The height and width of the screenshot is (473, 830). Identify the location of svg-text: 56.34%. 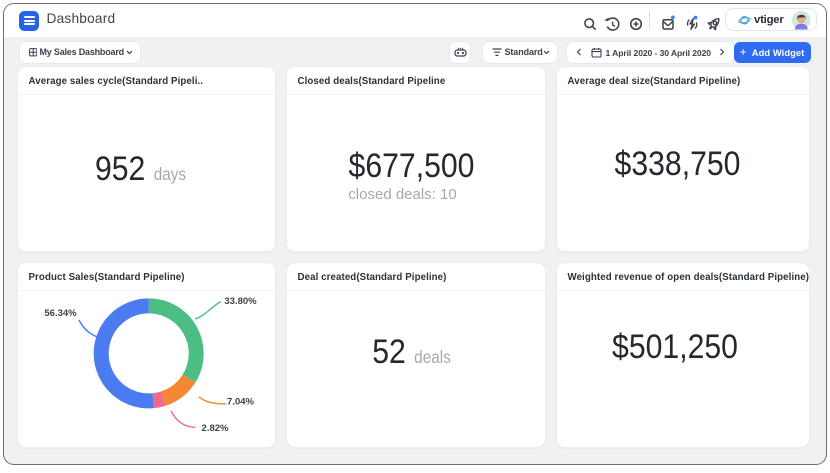
(60, 313).